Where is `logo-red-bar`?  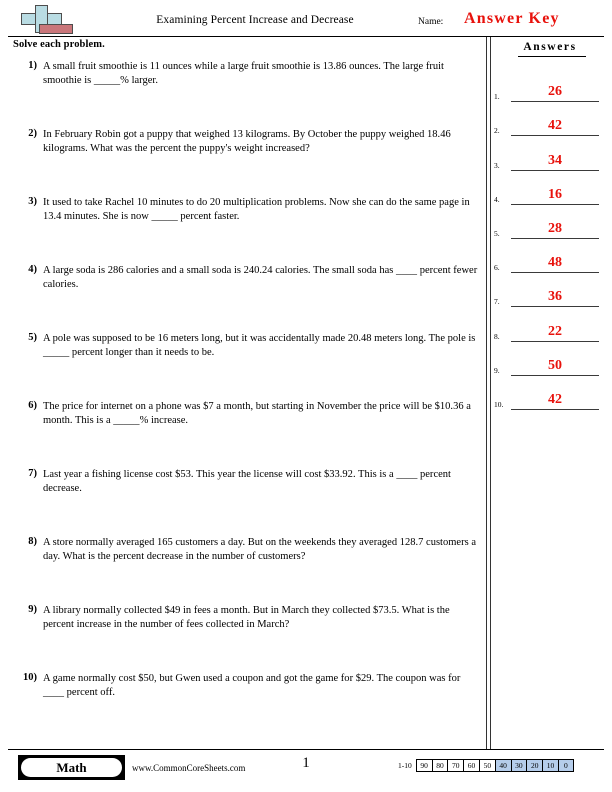
logo-red-bar is located at coordinates (56, 29).